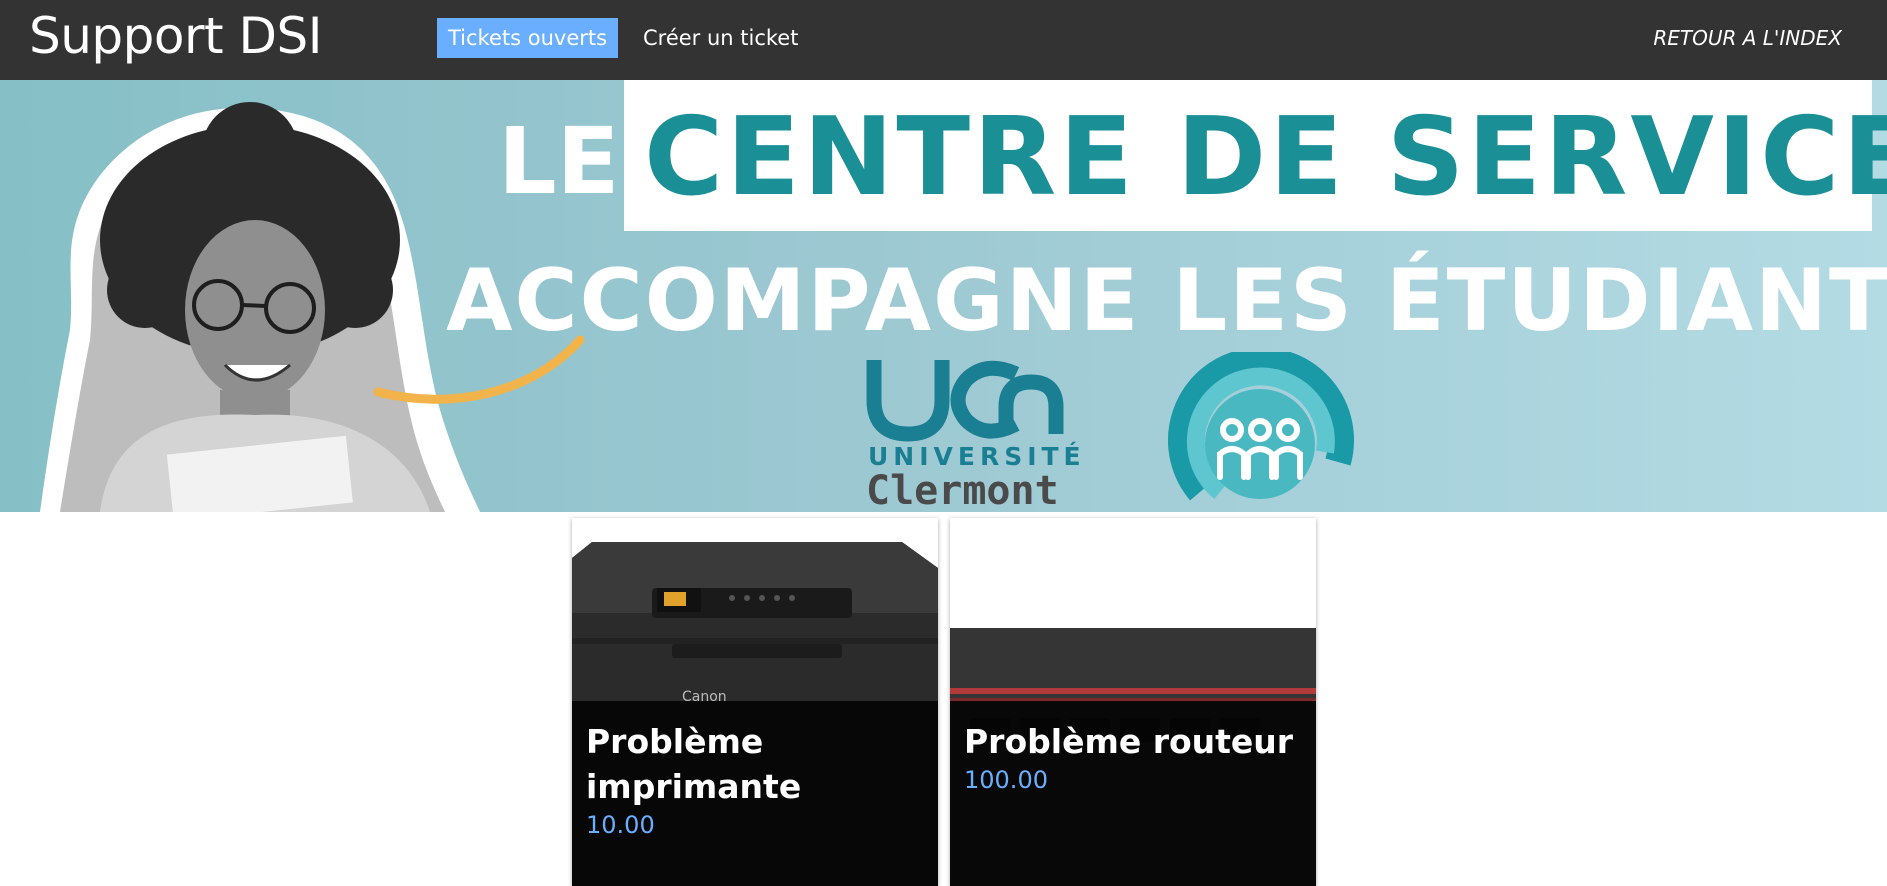  I want to click on headline-highlight-box: CENTRE DE SERVICE, so click(1255, 155).